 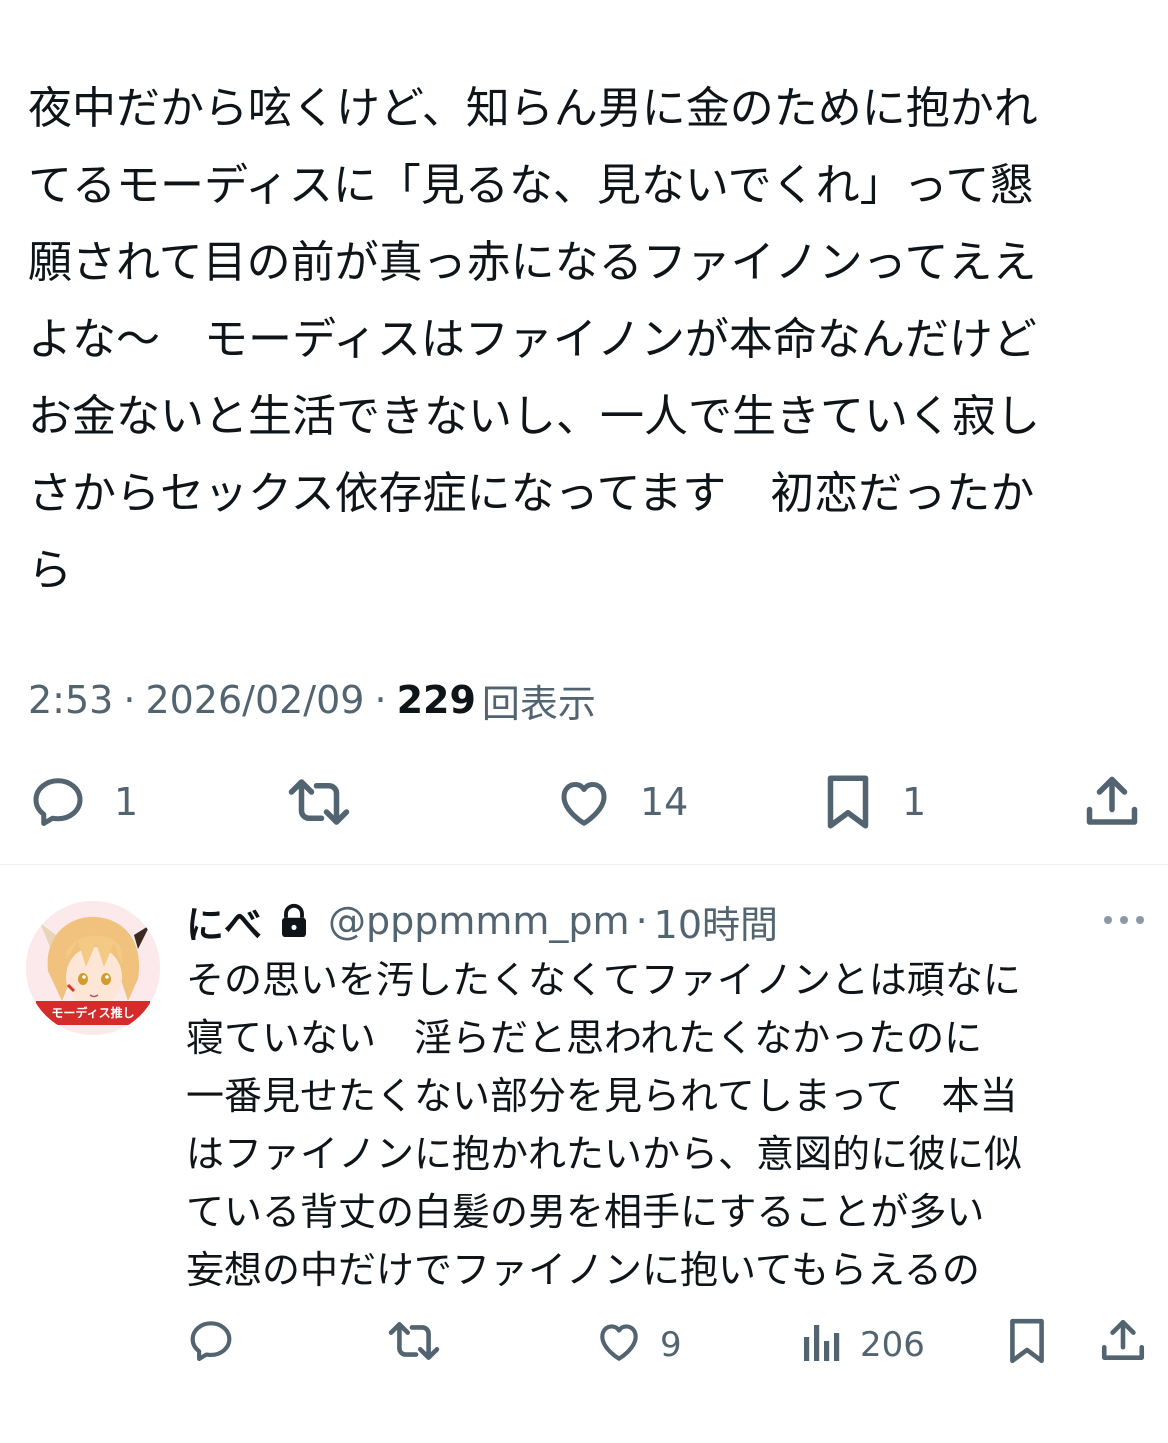 I want to click on reply-retweet-button, so click(x=414, y=1345).